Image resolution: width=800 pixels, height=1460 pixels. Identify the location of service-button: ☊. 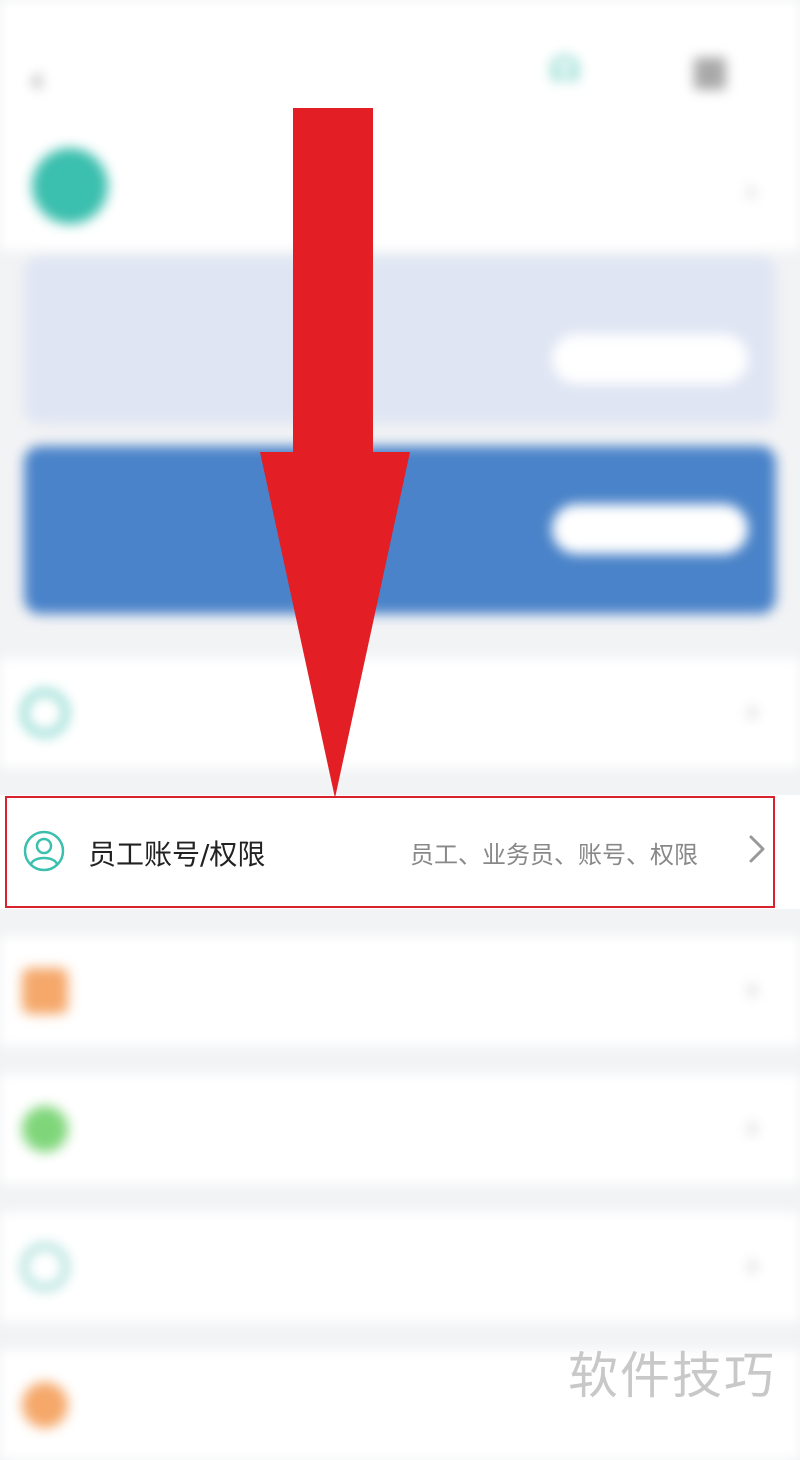
(565, 72).